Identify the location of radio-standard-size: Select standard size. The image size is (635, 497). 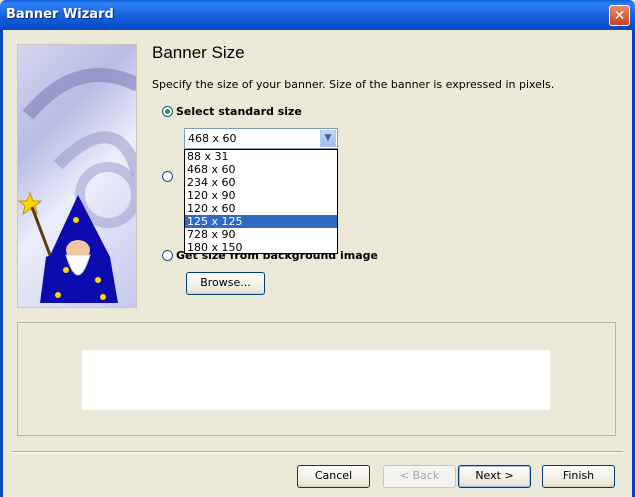
(232, 111).